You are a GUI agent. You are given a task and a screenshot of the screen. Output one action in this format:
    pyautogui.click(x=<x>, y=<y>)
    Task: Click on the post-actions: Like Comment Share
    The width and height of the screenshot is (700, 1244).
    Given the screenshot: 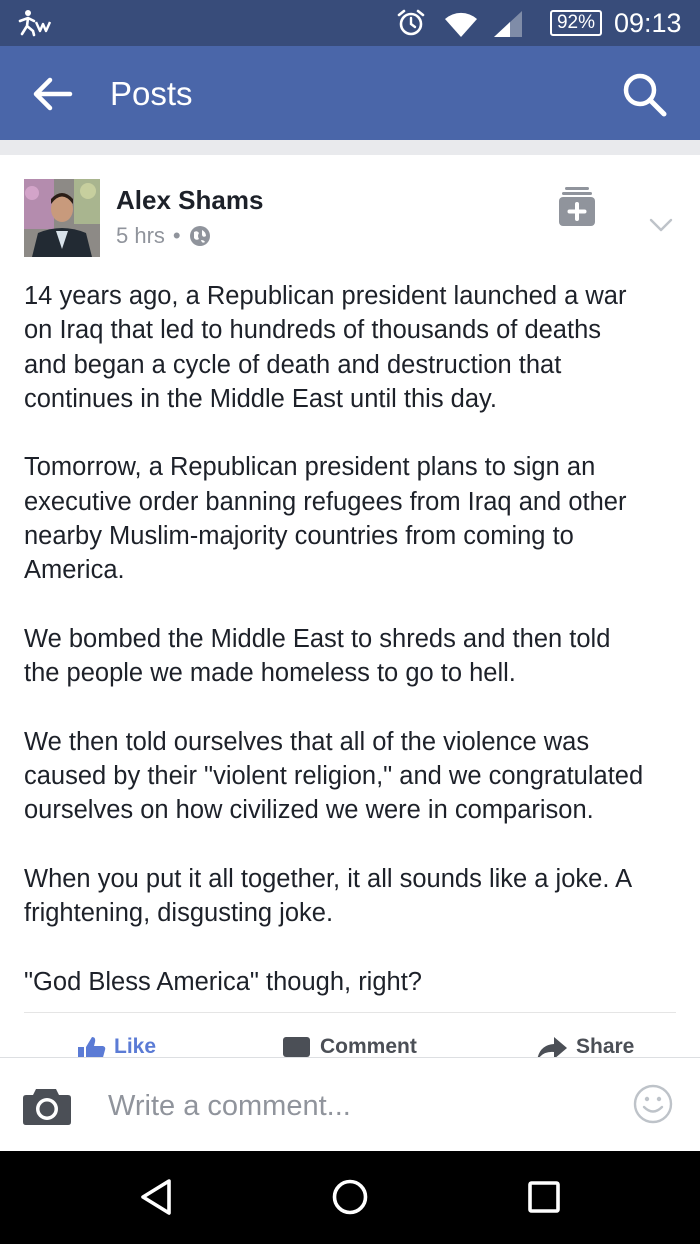 What is the action you would take?
    pyautogui.click(x=350, y=1046)
    